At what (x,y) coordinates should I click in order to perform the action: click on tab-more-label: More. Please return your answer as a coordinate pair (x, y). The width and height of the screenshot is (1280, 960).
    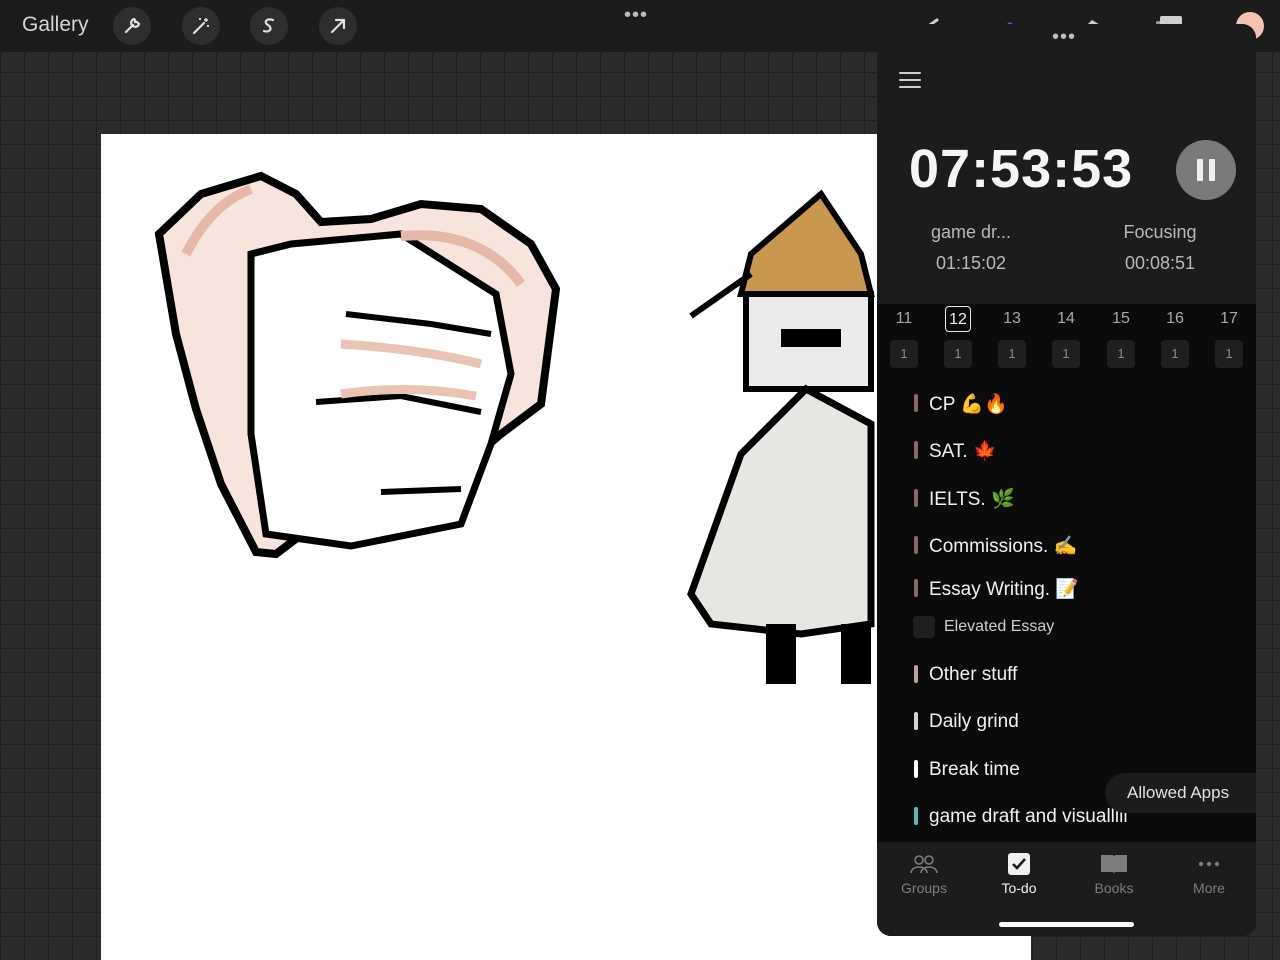
    Looking at the image, I should click on (1209, 888).